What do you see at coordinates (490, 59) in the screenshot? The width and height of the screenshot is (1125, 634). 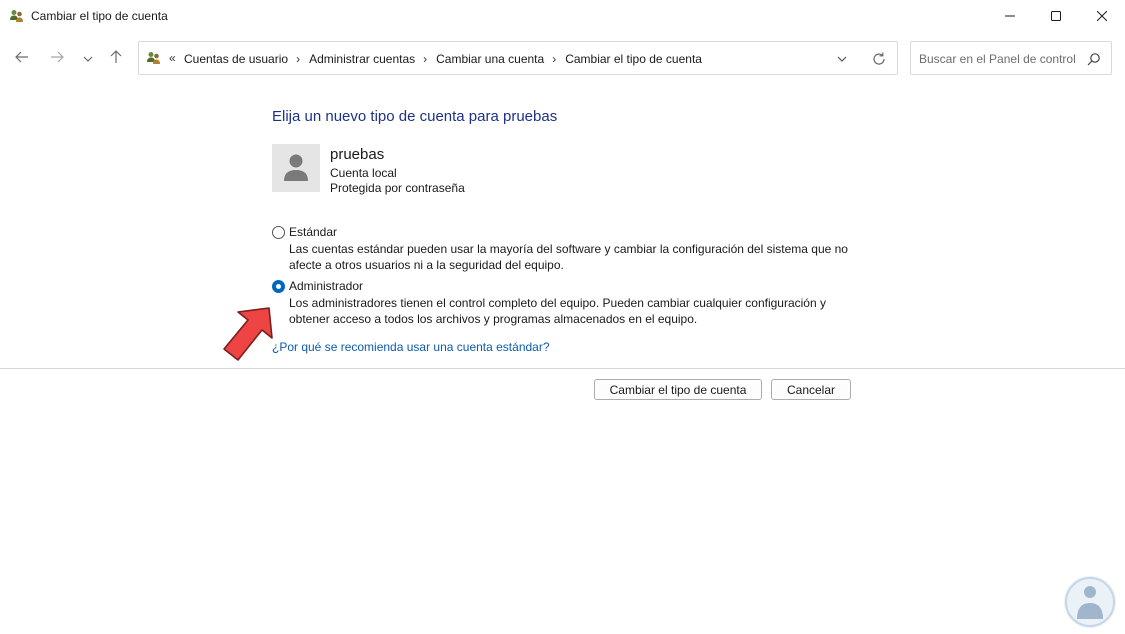 I see `breadcrumb-item-cambiar-una-cuenta: Cambiar una cuenta` at bounding box center [490, 59].